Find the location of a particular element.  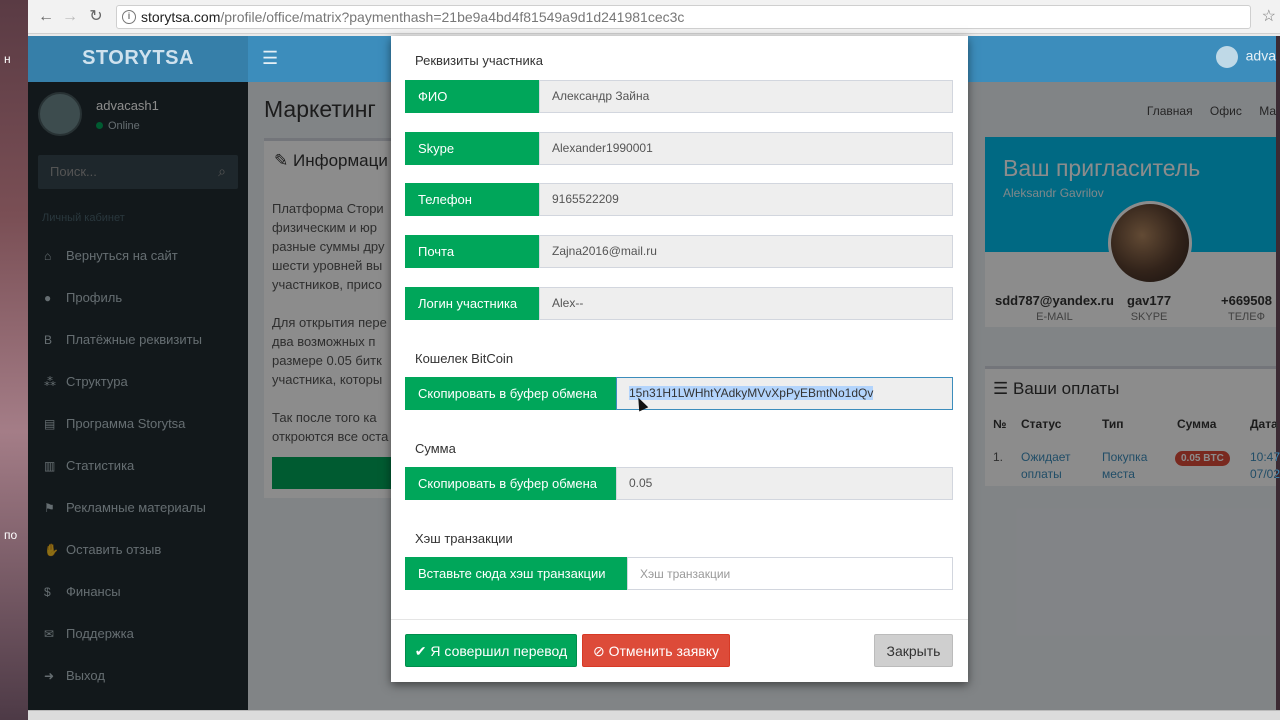

hash-row: Вставьте сюда хэш транзакции is located at coordinates (679, 573).